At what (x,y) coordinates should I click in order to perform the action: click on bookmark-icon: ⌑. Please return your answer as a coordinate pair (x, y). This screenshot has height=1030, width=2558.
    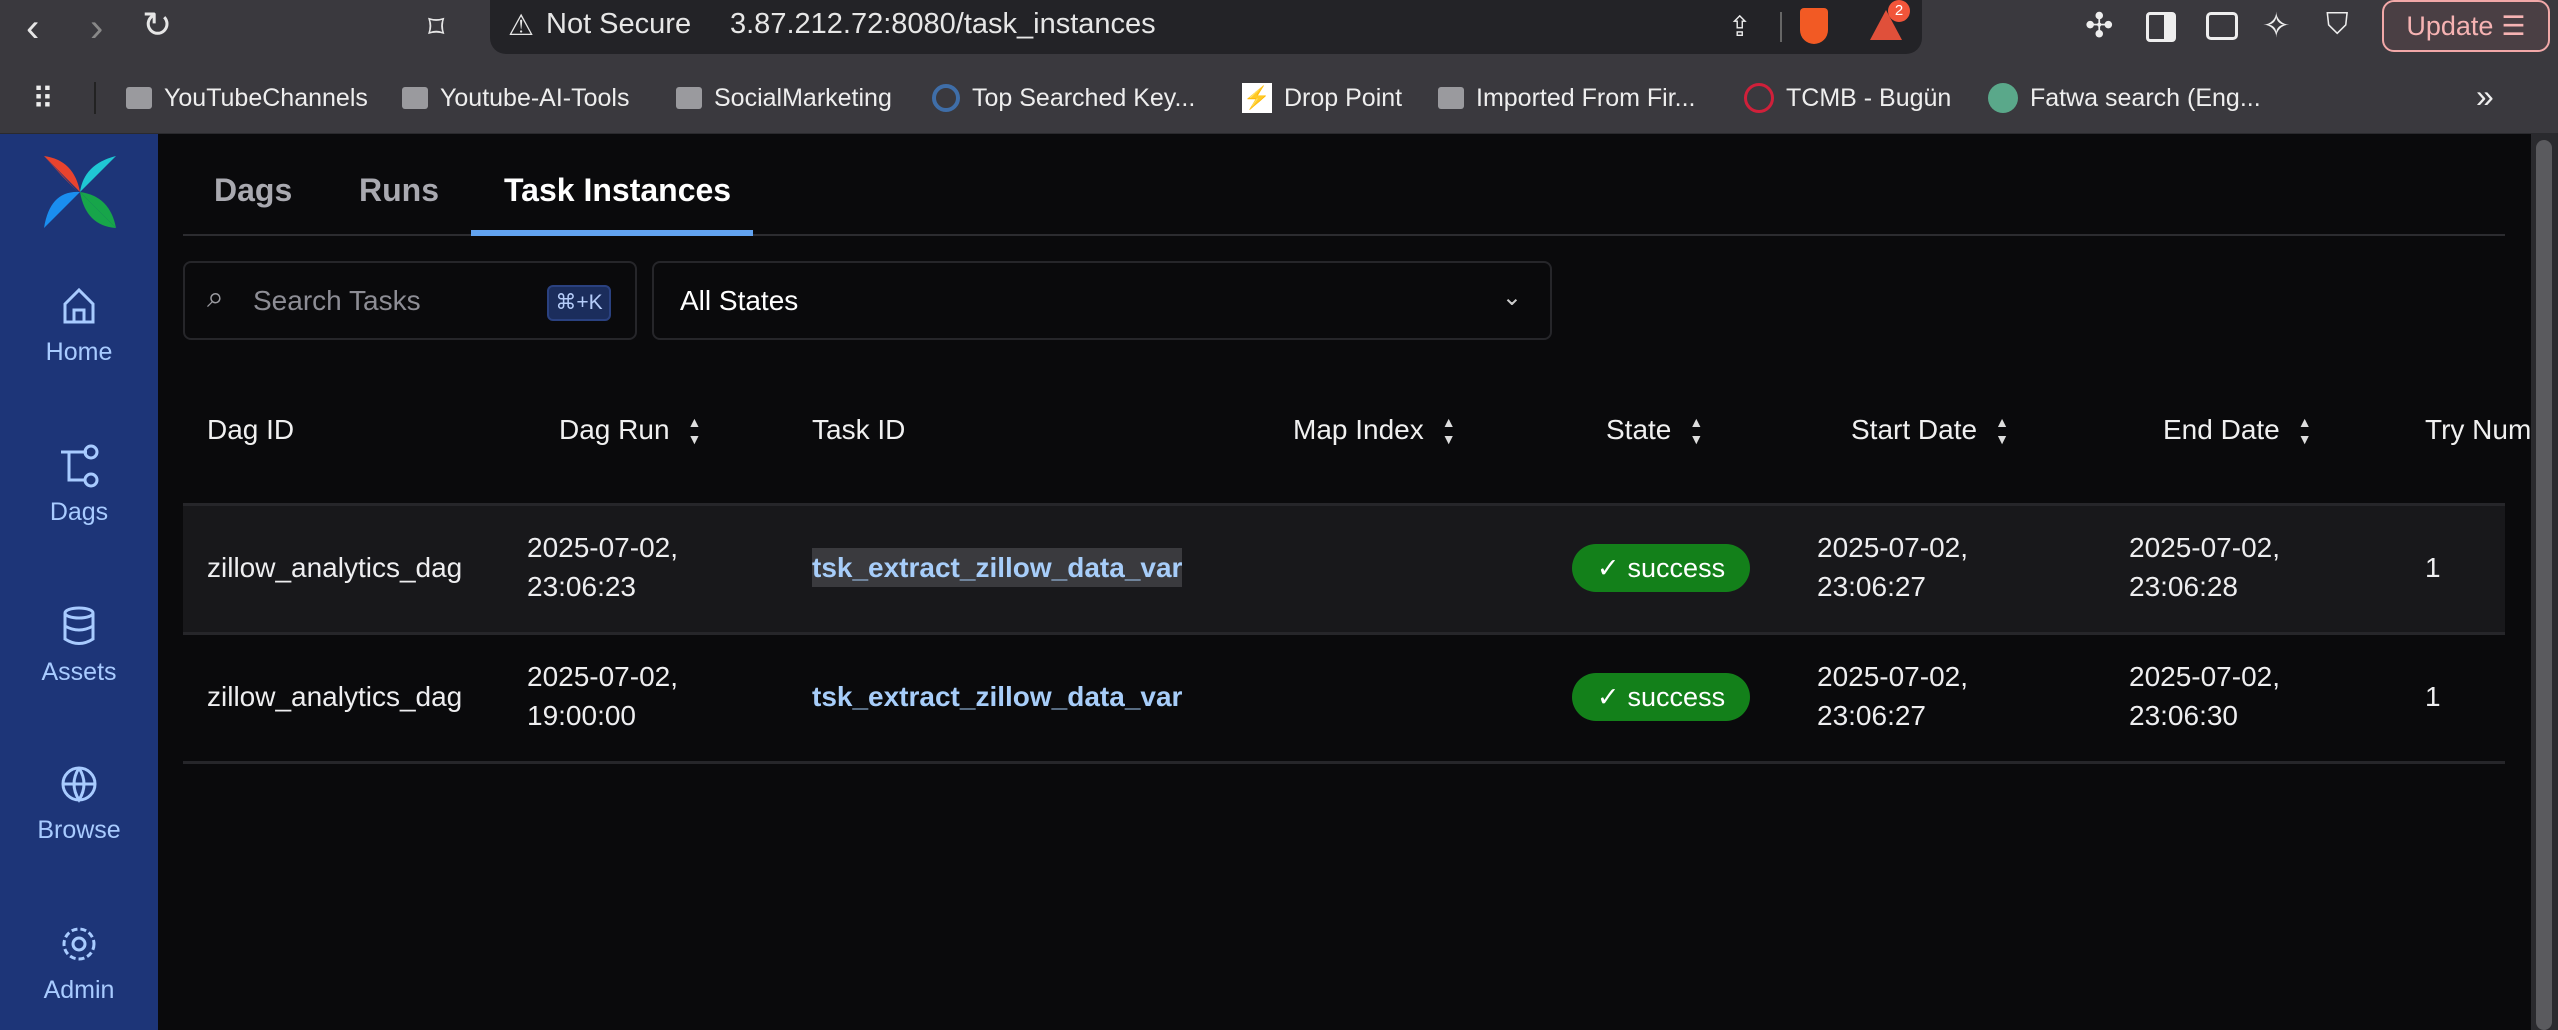
    Looking at the image, I should click on (436, 27).